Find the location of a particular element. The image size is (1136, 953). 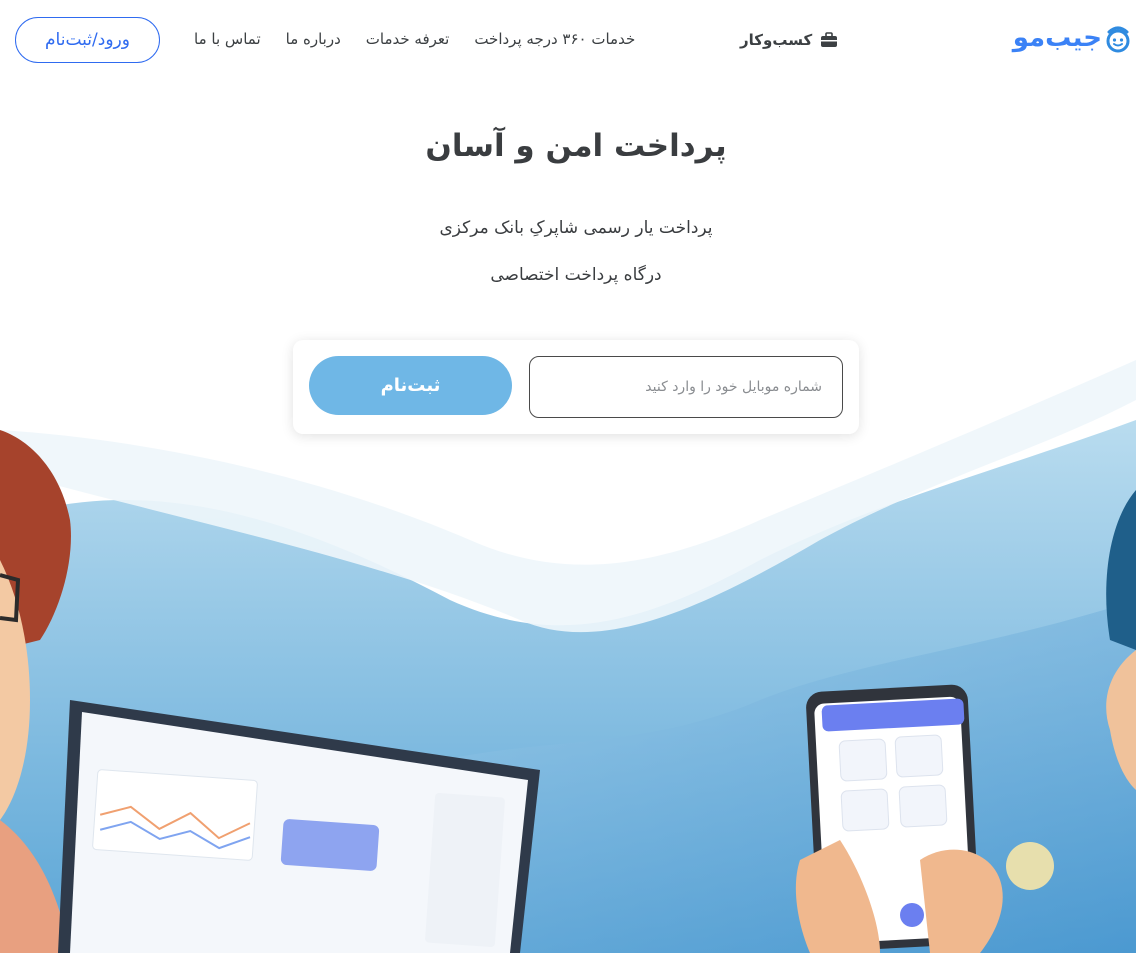

business-link: کسب‌وکار is located at coordinates (789, 40).